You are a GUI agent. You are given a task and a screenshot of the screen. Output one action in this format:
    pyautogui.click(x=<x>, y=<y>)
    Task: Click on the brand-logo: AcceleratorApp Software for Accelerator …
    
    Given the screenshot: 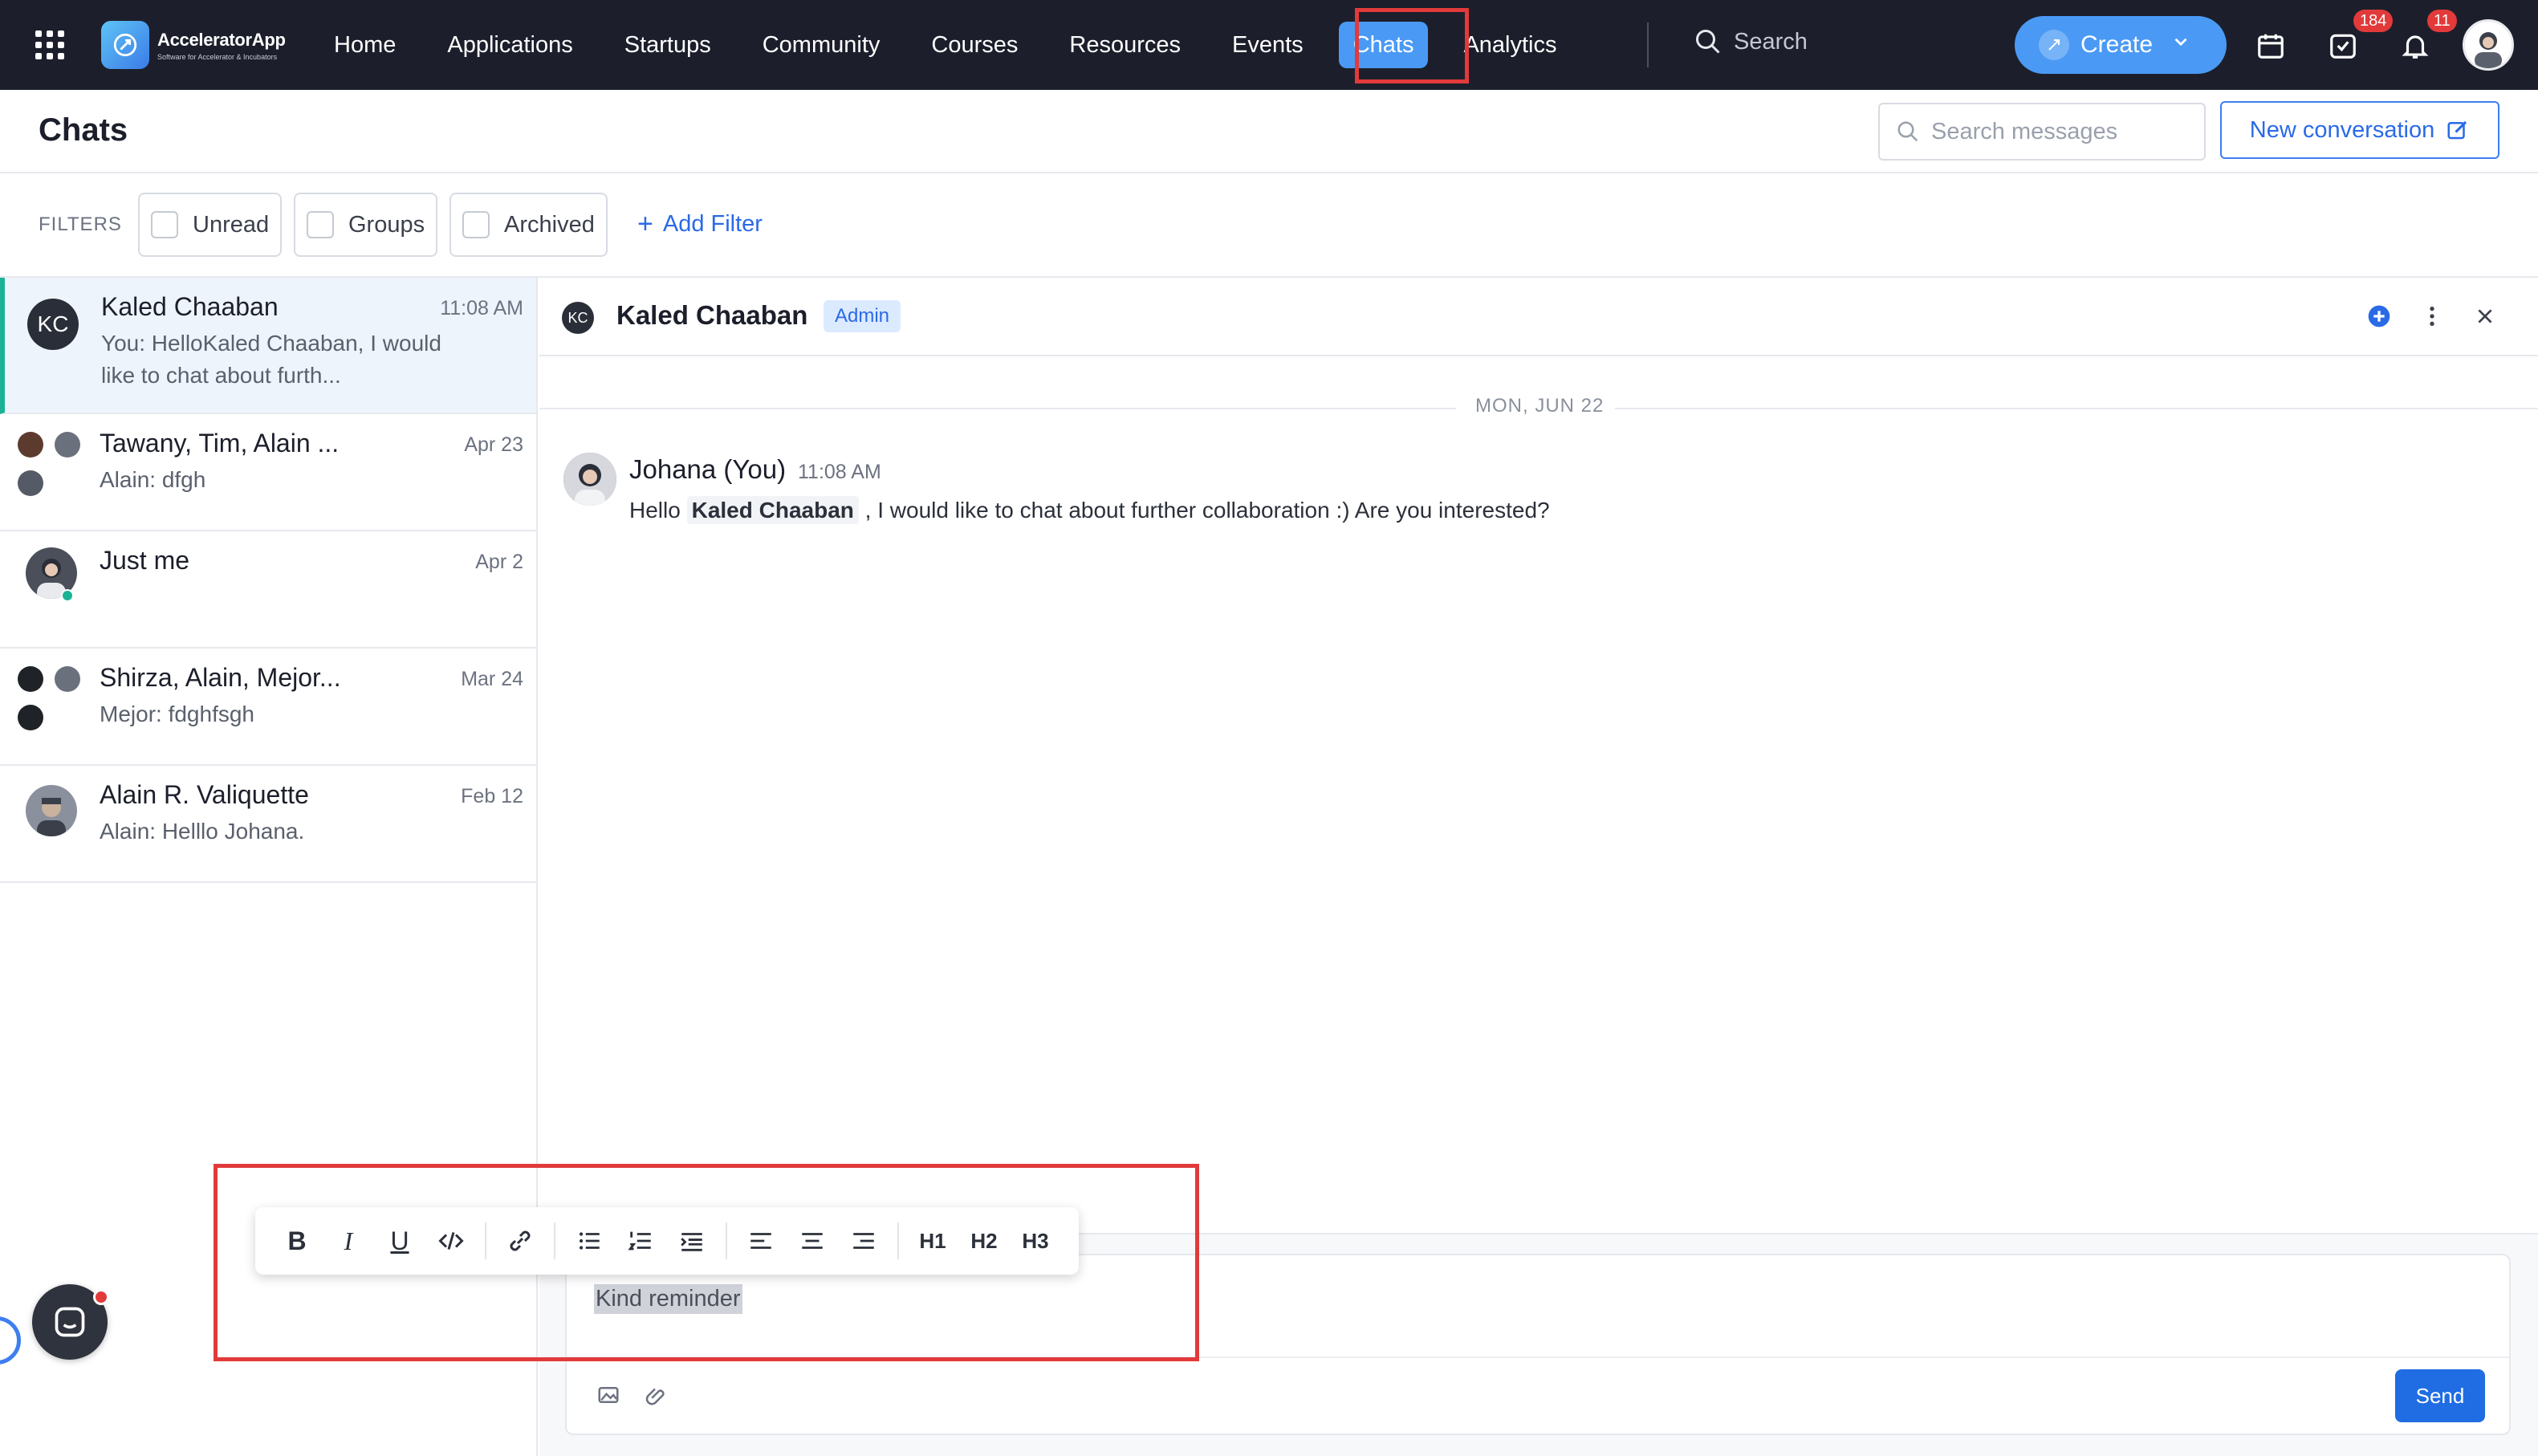 What is the action you would take?
    pyautogui.click(x=193, y=45)
    